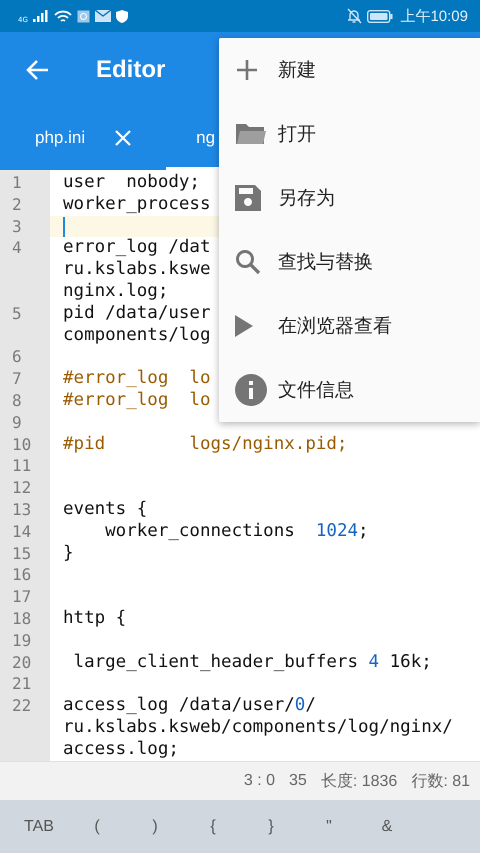  I want to click on code-text: large_client_header_buffers 4 16k;, so click(252, 663).